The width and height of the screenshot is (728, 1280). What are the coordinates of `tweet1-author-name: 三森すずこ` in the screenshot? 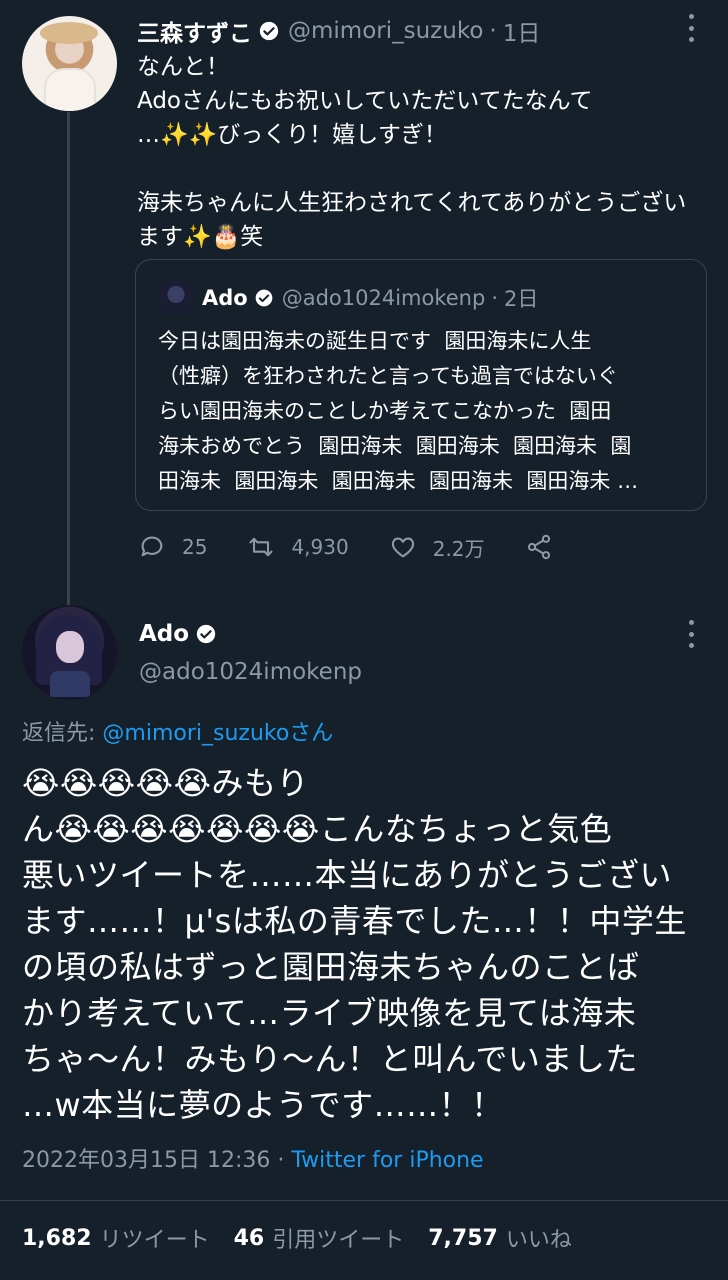 It's located at (194, 31).